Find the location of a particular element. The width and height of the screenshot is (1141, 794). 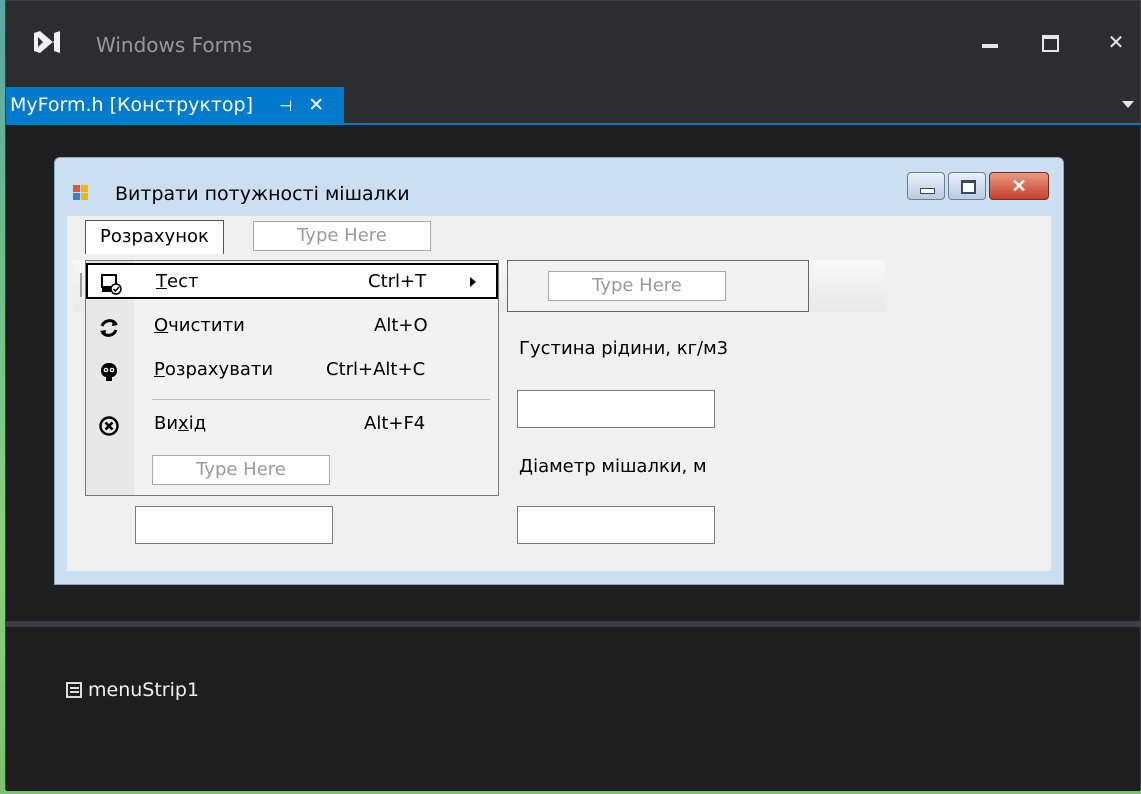

refresh-icon is located at coordinates (109, 328).